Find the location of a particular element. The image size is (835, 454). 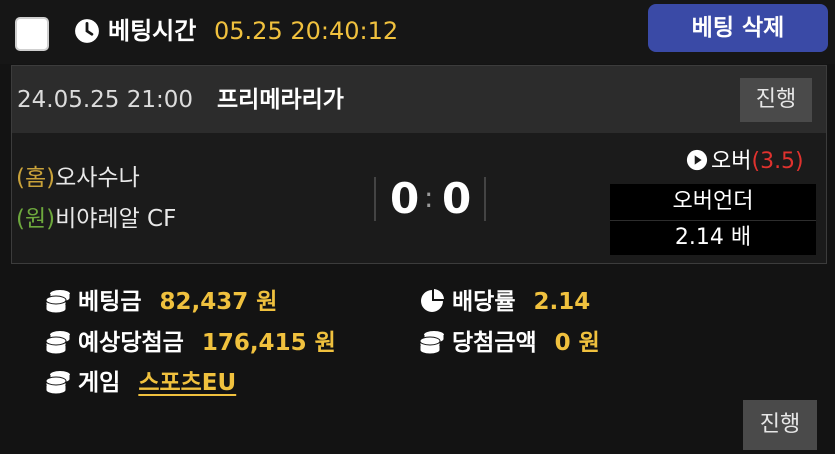

win-amount-row: 당첨금액 0 원 is located at coordinates (509, 343).